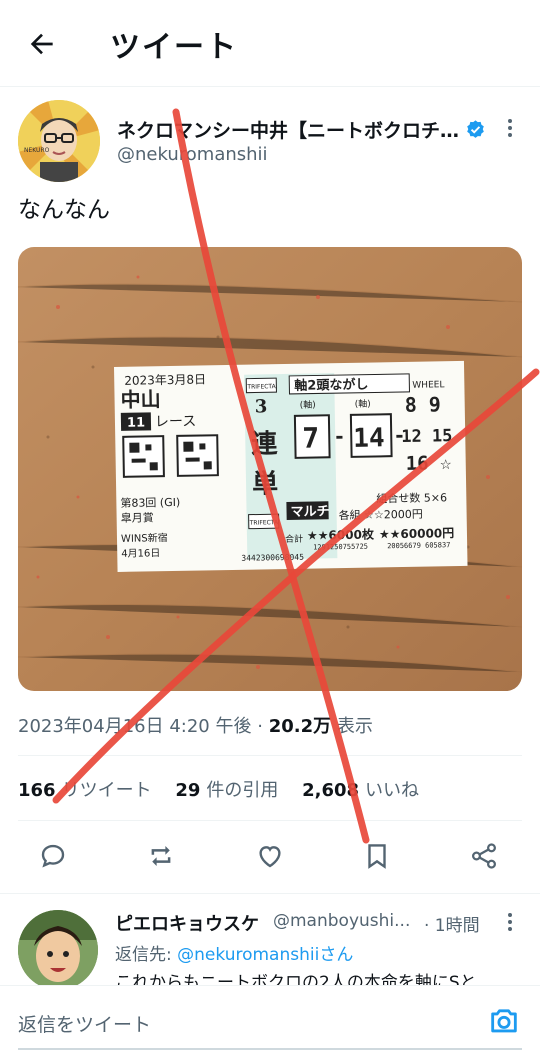 Image resolution: width=540 pixels, height=1058 pixels. I want to click on views-label: 表示, so click(354, 726).